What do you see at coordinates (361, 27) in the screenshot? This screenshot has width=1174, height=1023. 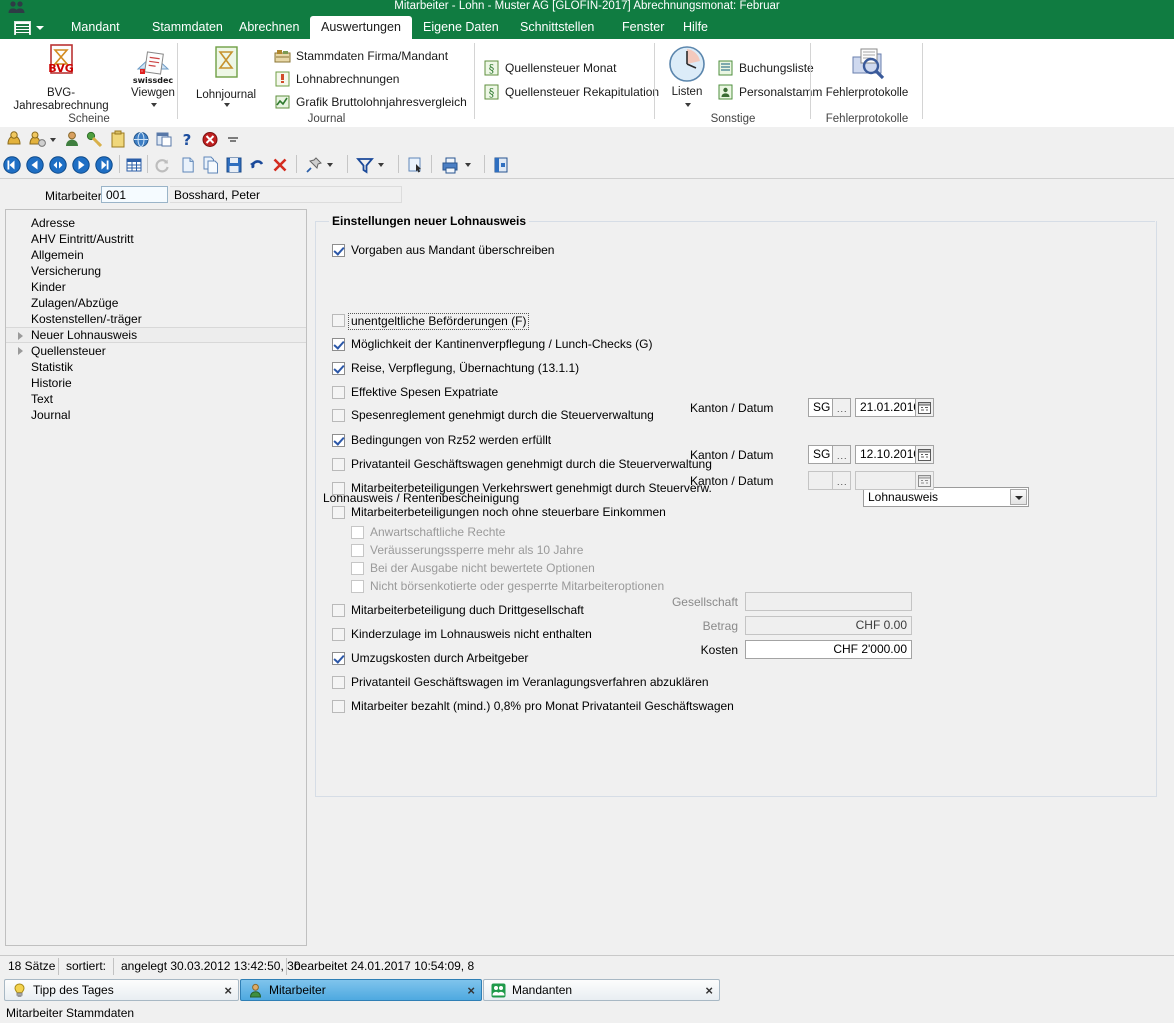 I see `tab-auswertungen: Auswertungen` at bounding box center [361, 27].